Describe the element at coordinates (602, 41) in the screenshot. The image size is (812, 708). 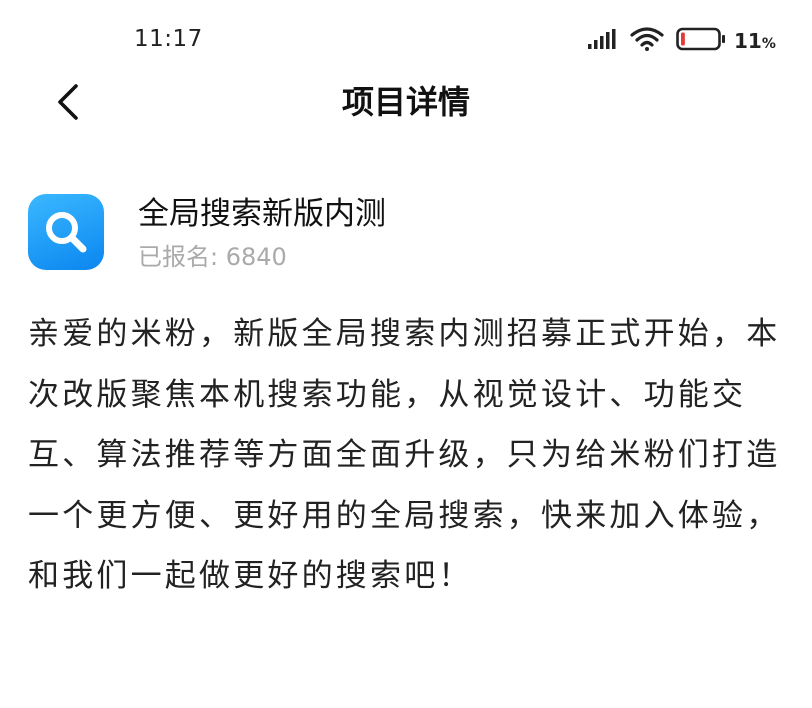
I see `signal-bars-icon` at that location.